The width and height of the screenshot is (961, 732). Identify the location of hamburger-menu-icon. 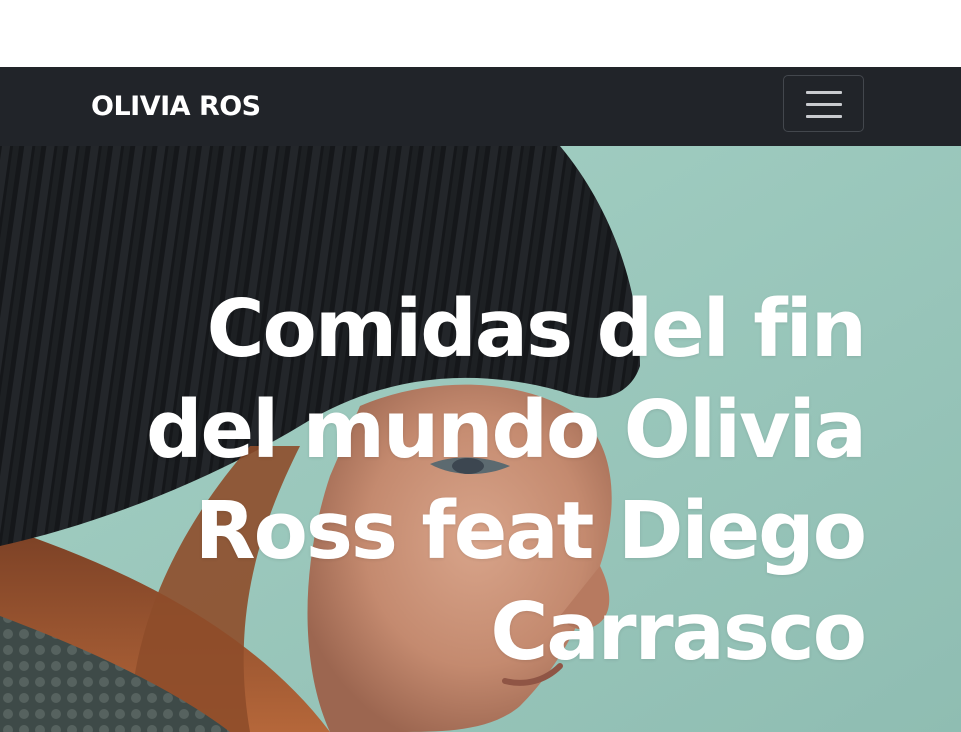
(824, 104).